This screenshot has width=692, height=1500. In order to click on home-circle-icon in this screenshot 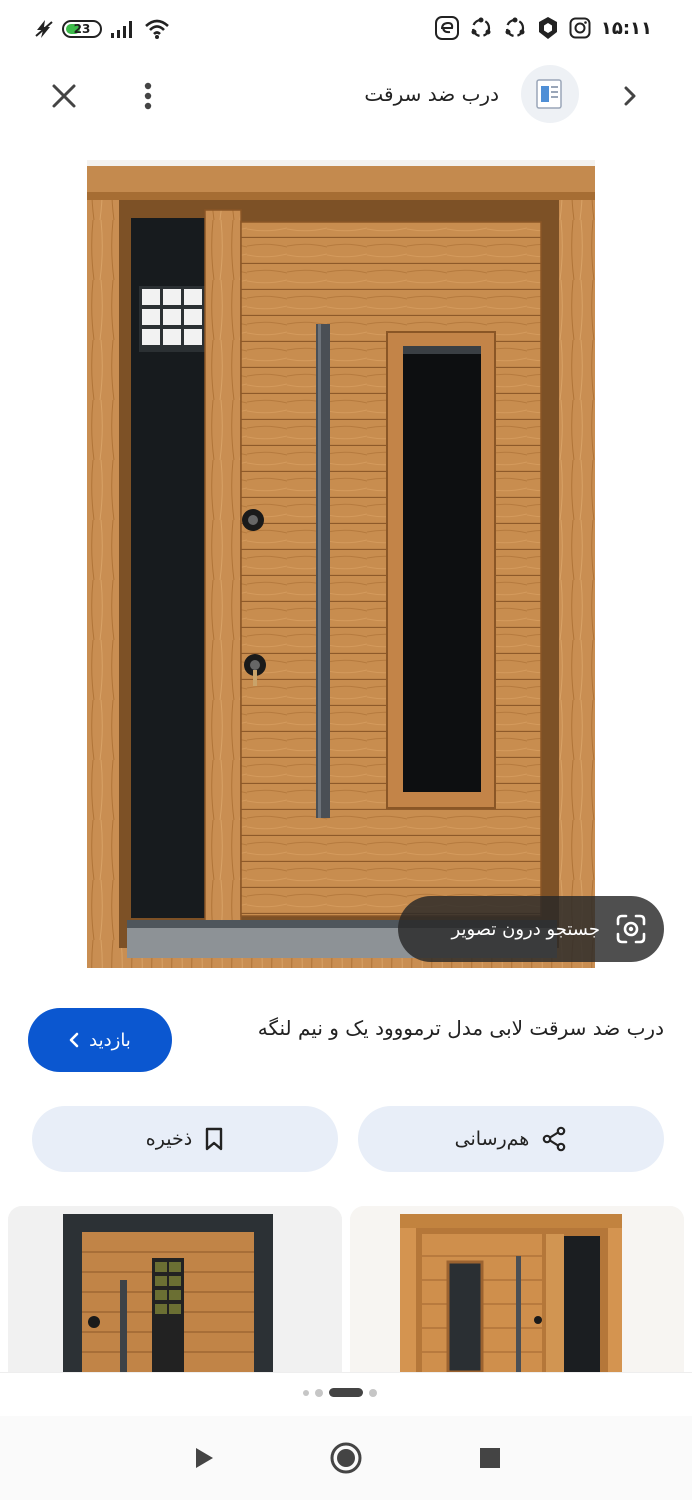, I will do `click(346, 1458)`.